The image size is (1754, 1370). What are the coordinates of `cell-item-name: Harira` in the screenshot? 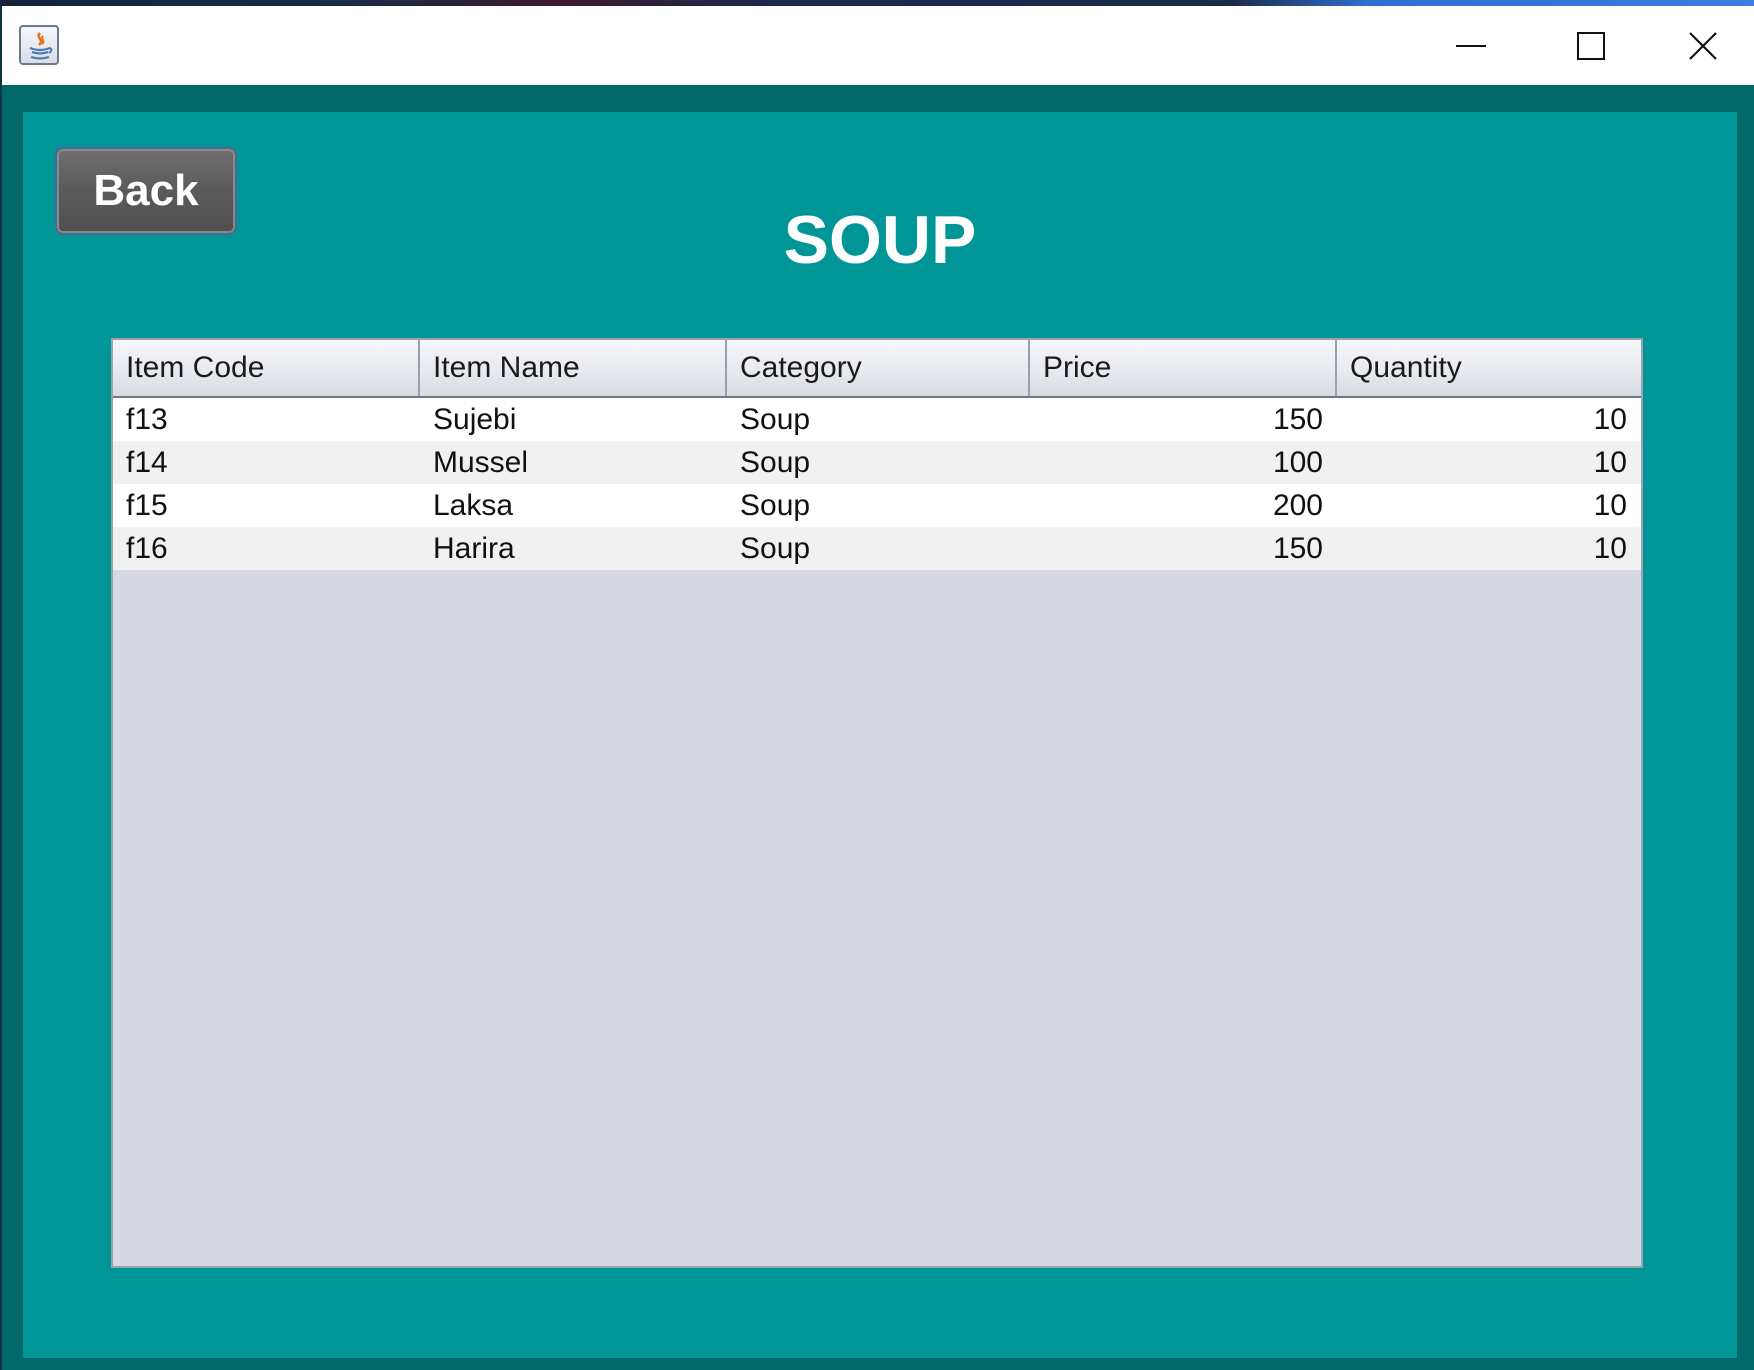 It's located at (474, 548).